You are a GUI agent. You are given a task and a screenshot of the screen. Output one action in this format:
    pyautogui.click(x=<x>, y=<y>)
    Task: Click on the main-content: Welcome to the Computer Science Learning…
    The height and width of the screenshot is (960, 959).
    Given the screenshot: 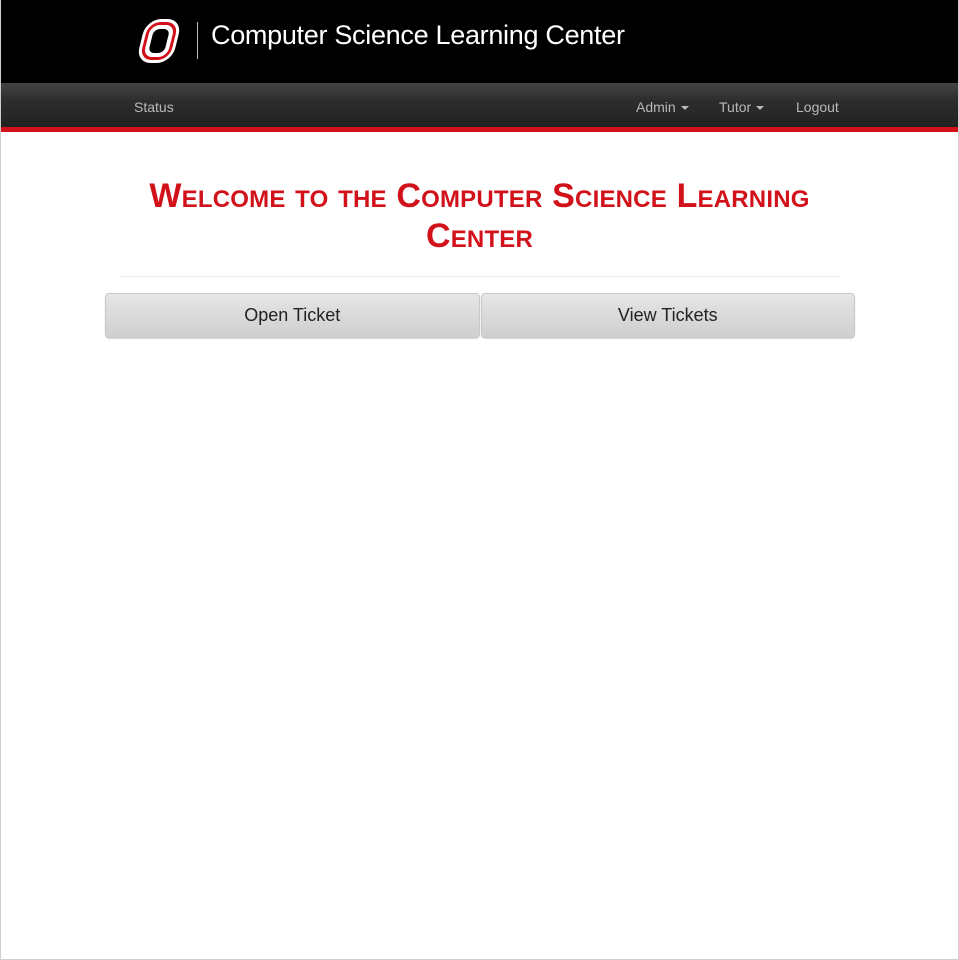 What is the action you would take?
    pyautogui.click(x=479, y=204)
    